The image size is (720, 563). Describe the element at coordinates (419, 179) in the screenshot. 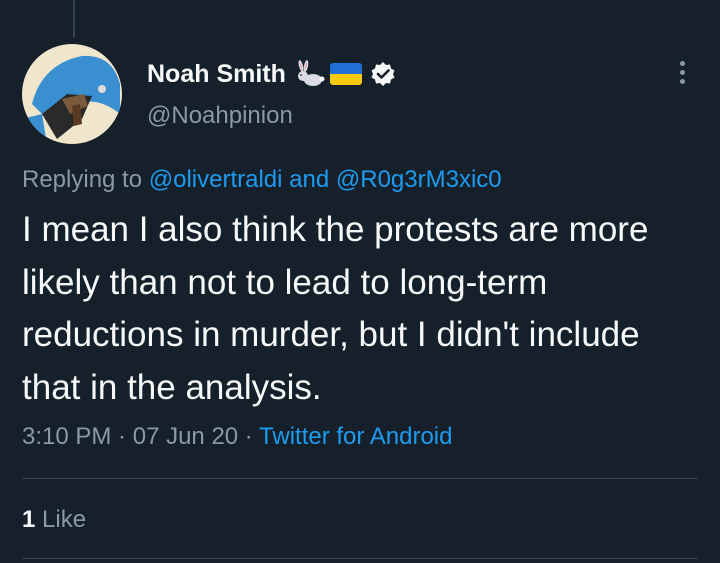

I see `mention-link-r0g3rm3xic0: @R0g3rM3xic0` at that location.